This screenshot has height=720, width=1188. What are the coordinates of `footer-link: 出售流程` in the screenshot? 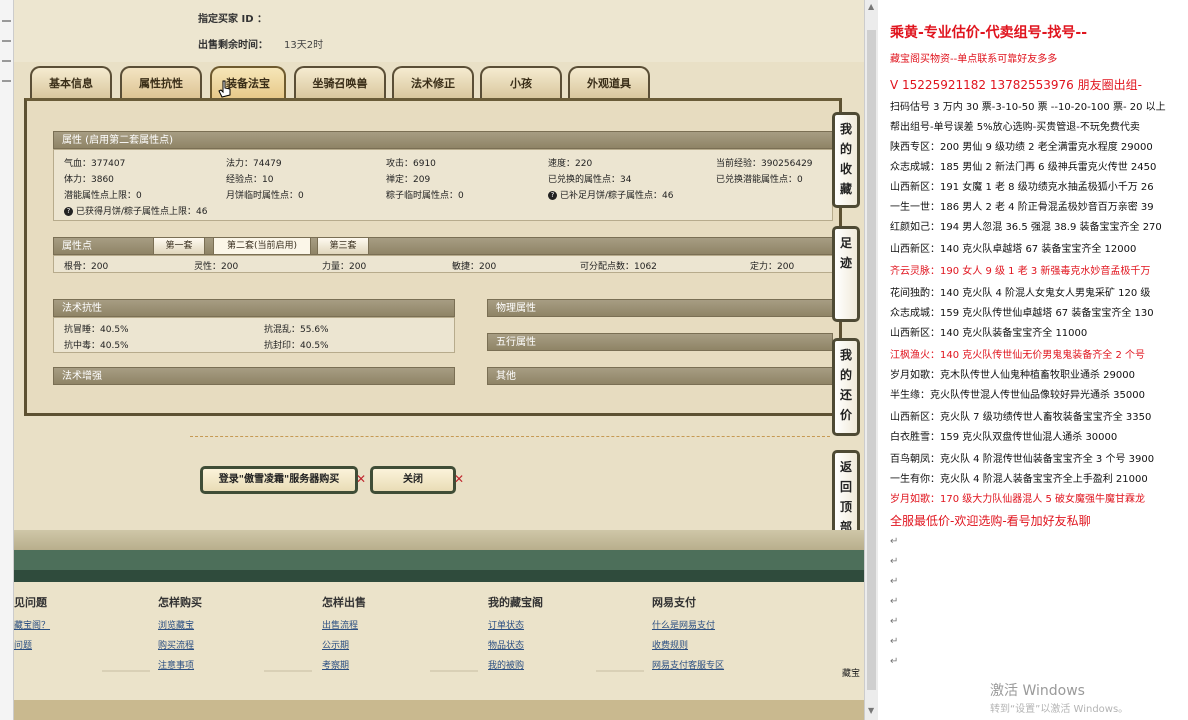 It's located at (340, 624).